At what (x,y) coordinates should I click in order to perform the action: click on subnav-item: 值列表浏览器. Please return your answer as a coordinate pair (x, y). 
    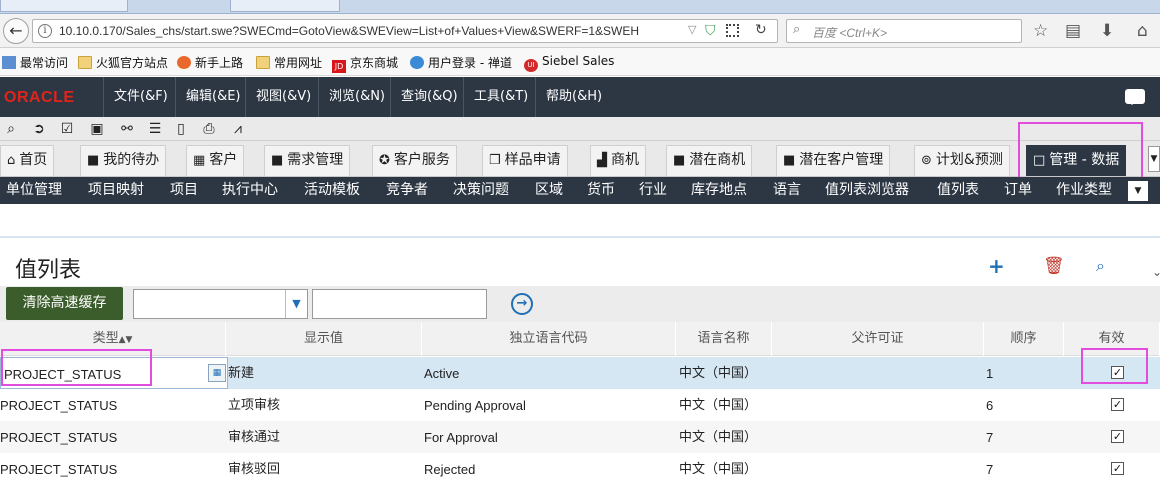
    Looking at the image, I should click on (867, 190).